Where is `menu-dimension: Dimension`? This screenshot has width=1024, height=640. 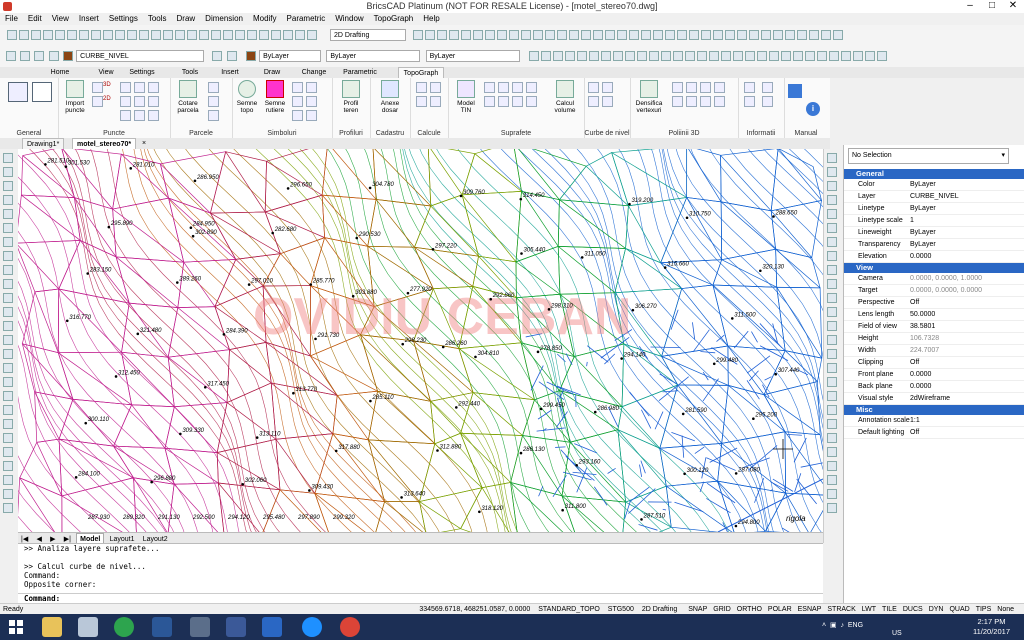
menu-dimension: Dimension is located at coordinates (224, 19).